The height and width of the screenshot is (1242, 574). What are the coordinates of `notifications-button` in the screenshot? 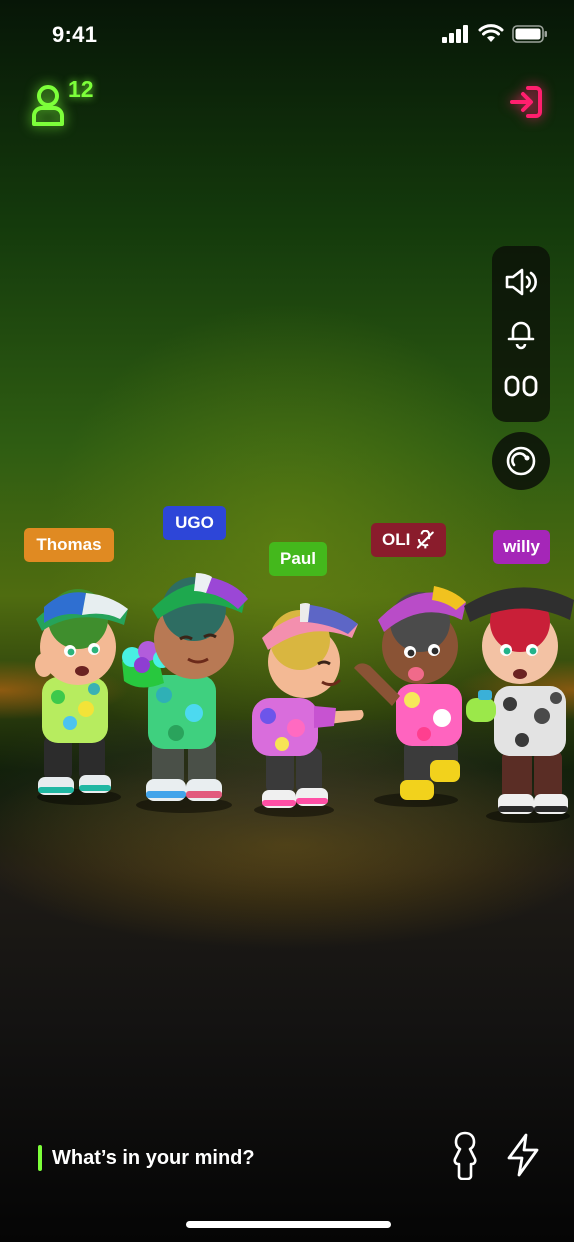 It's located at (521, 334).